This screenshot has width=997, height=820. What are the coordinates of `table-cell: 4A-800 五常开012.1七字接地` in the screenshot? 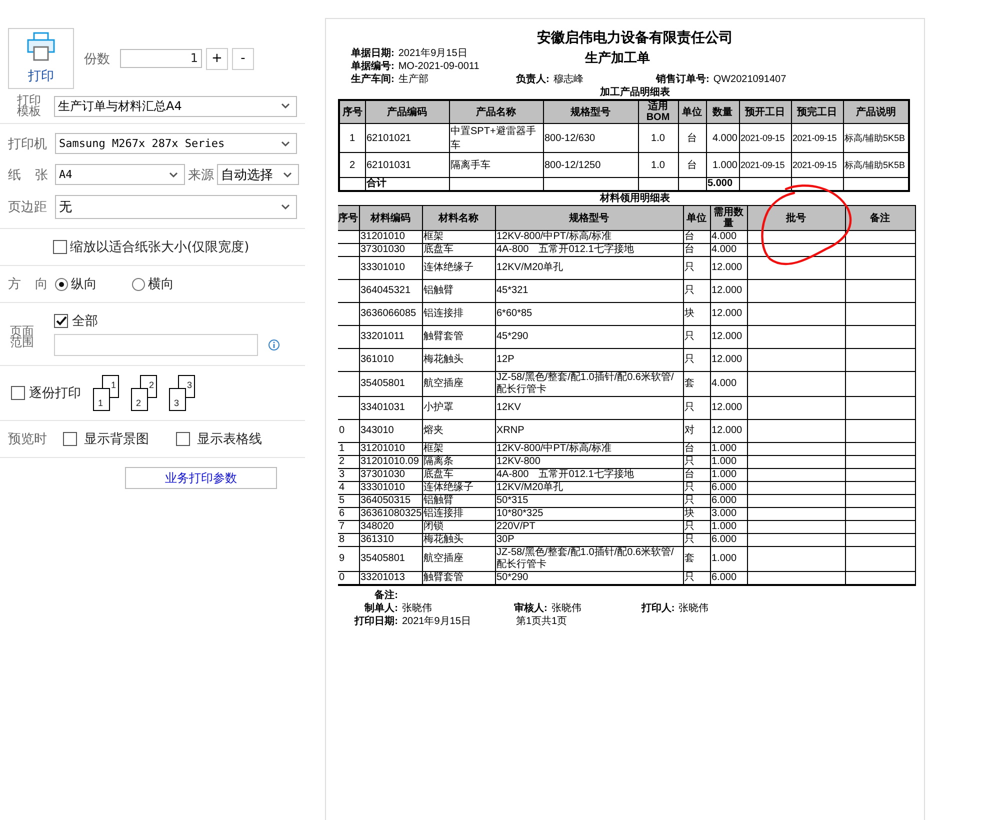 It's located at (589, 250).